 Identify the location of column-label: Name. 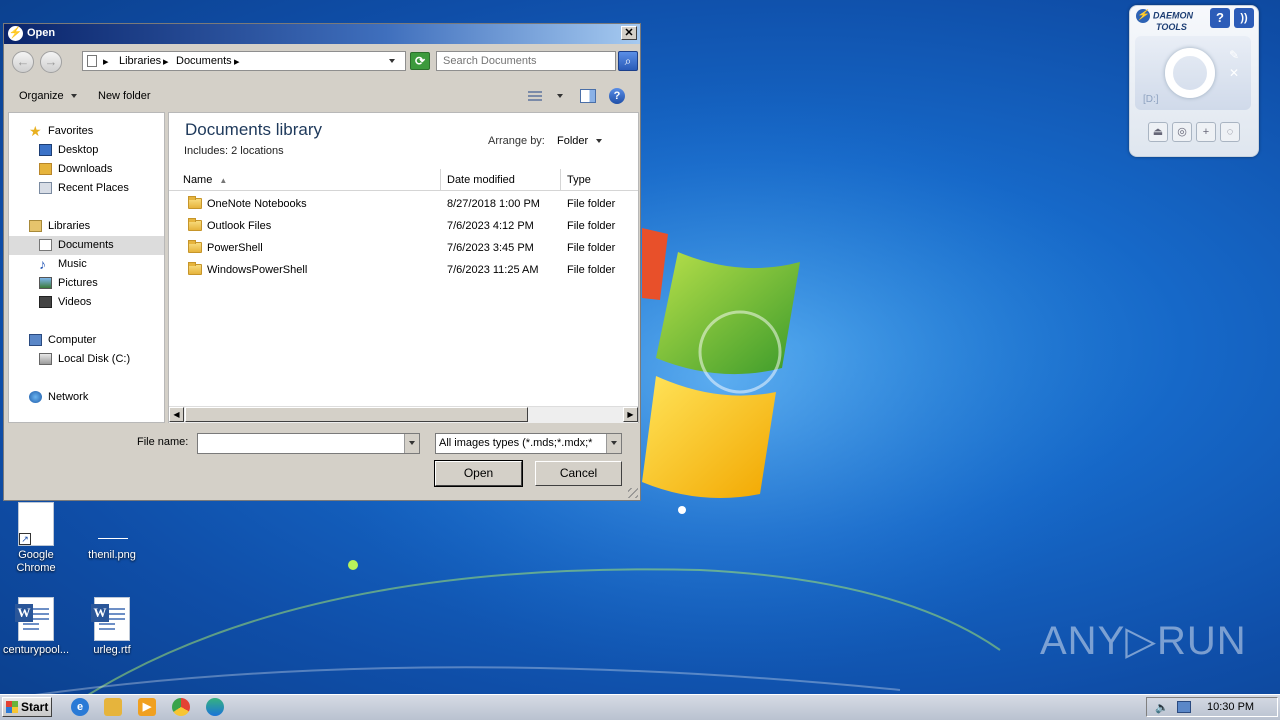
(198, 180).